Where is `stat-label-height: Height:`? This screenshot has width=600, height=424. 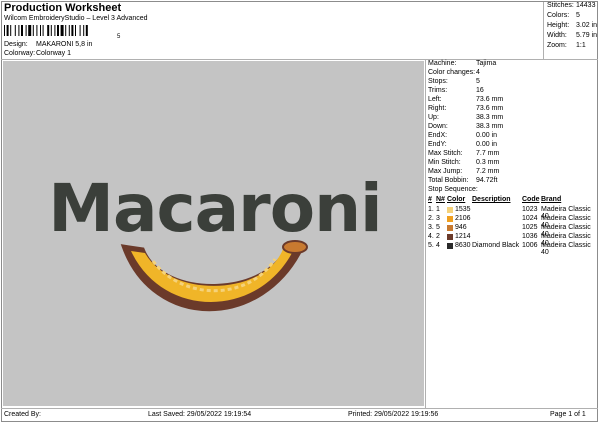 stat-label-height: Height: is located at coordinates (558, 25).